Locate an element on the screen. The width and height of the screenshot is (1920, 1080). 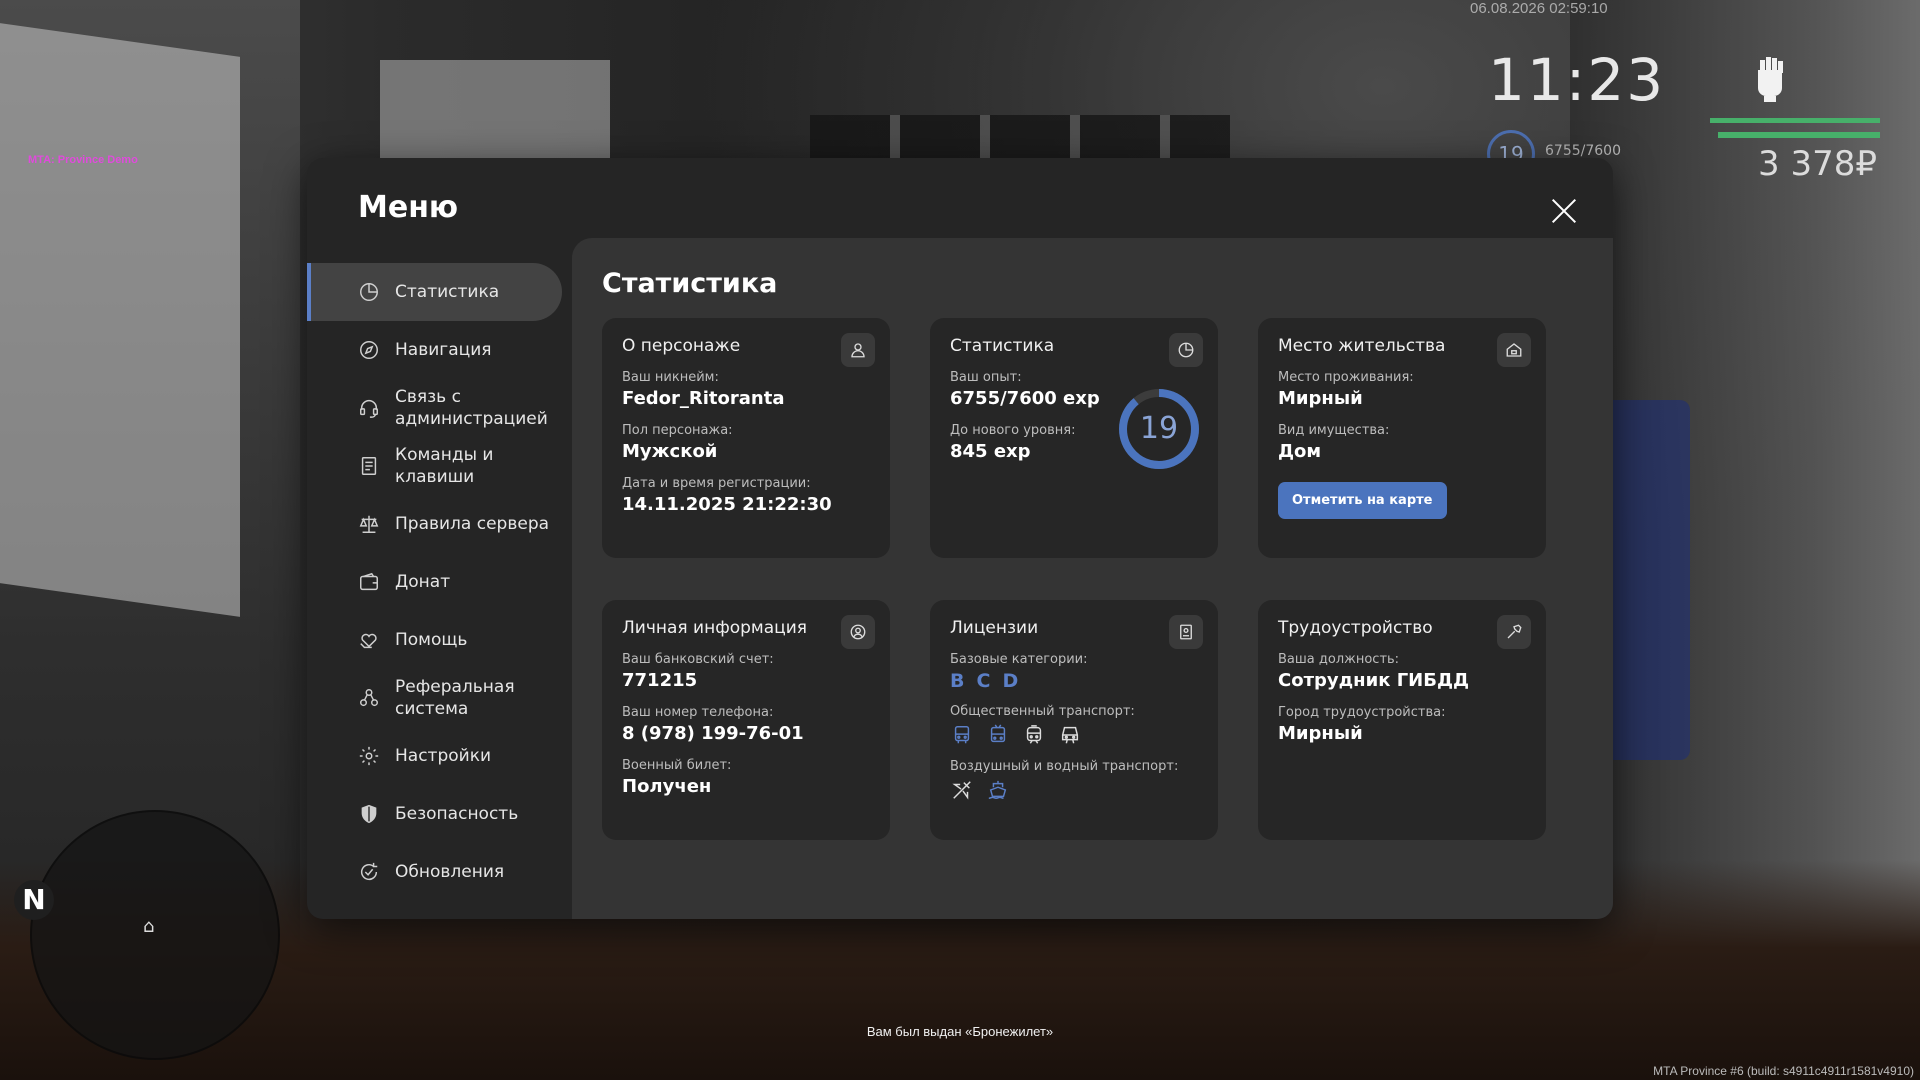
level-number: 19 is located at coordinates (1159, 428).